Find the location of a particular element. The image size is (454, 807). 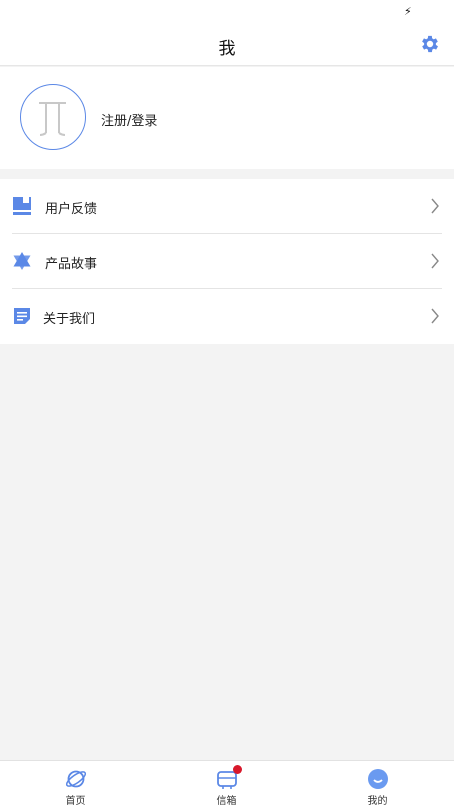

document-icon is located at coordinates (22, 316).